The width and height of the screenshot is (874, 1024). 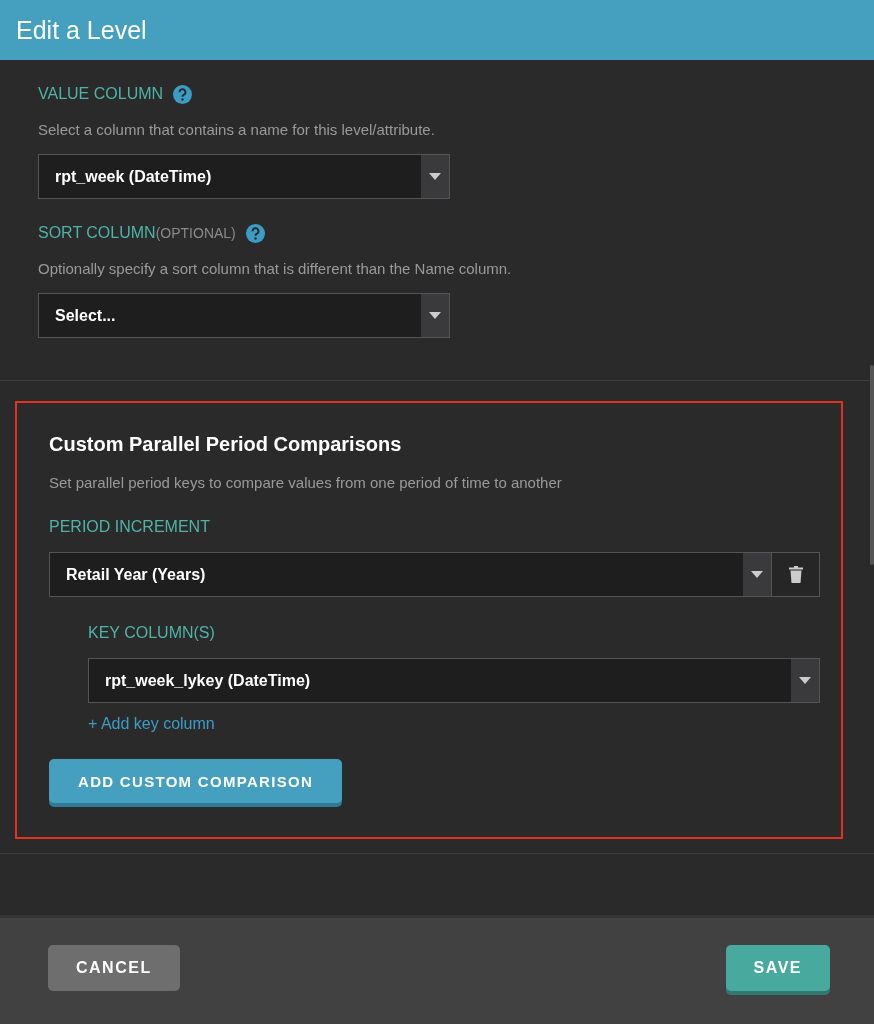 What do you see at coordinates (152, 633) in the screenshot?
I see `field-label: KEY COLUMN(S)` at bounding box center [152, 633].